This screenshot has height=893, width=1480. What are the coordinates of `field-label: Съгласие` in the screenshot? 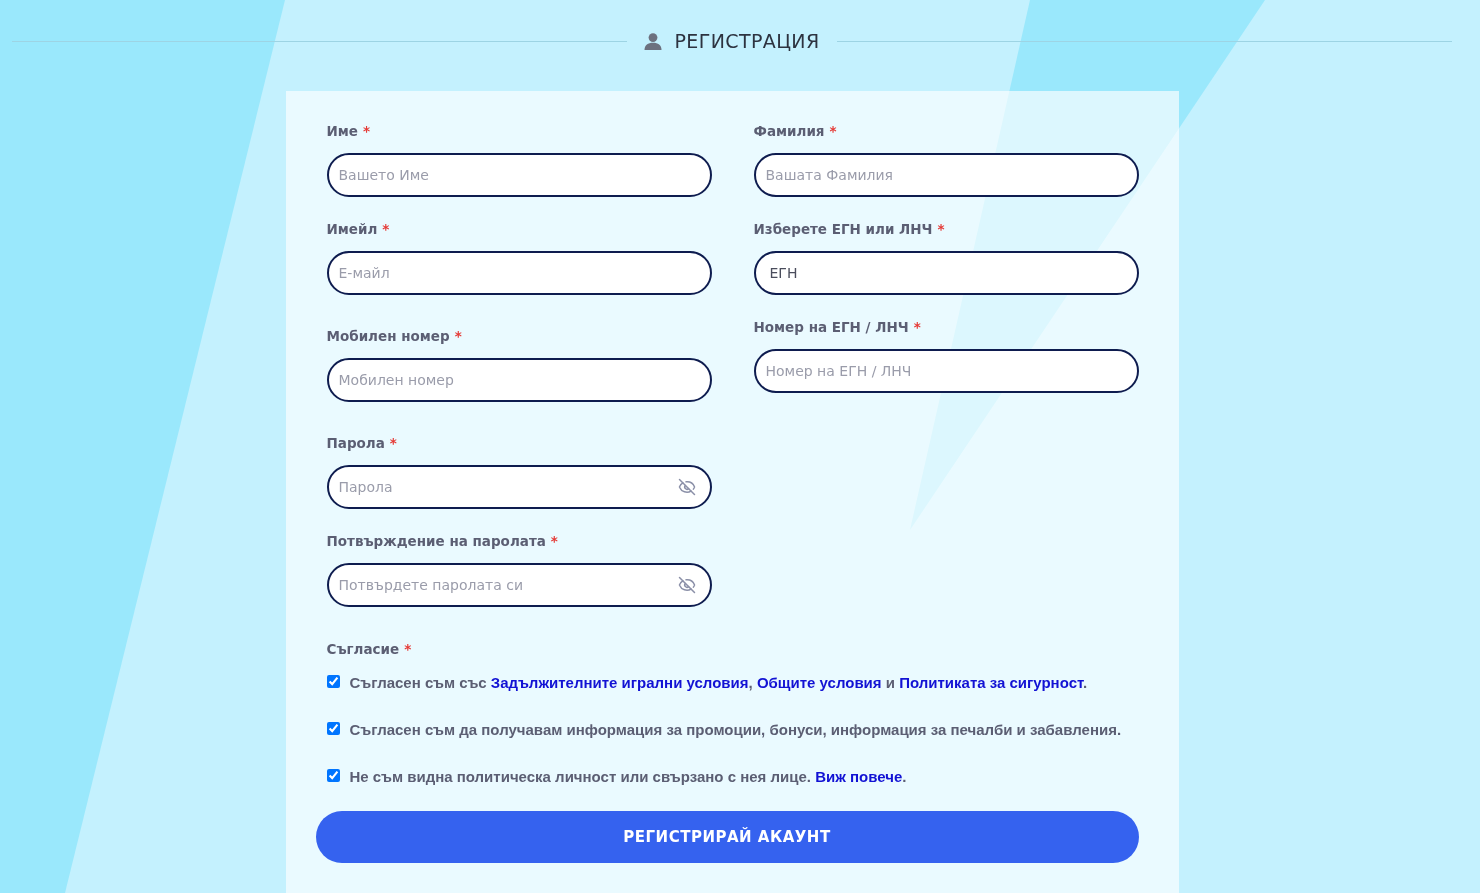 It's located at (363, 649).